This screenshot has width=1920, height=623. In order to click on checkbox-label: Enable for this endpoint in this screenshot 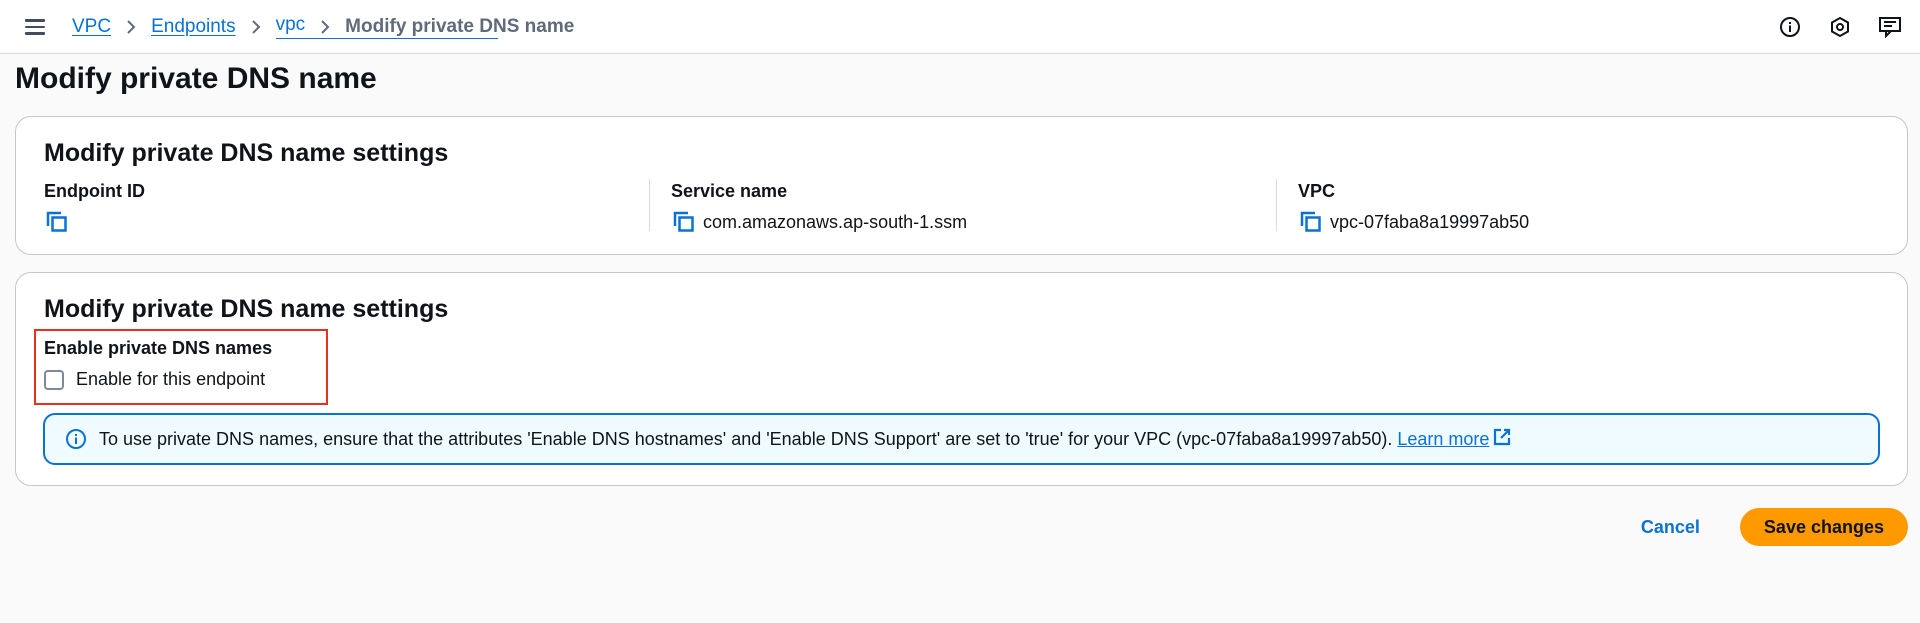, I will do `click(171, 379)`.